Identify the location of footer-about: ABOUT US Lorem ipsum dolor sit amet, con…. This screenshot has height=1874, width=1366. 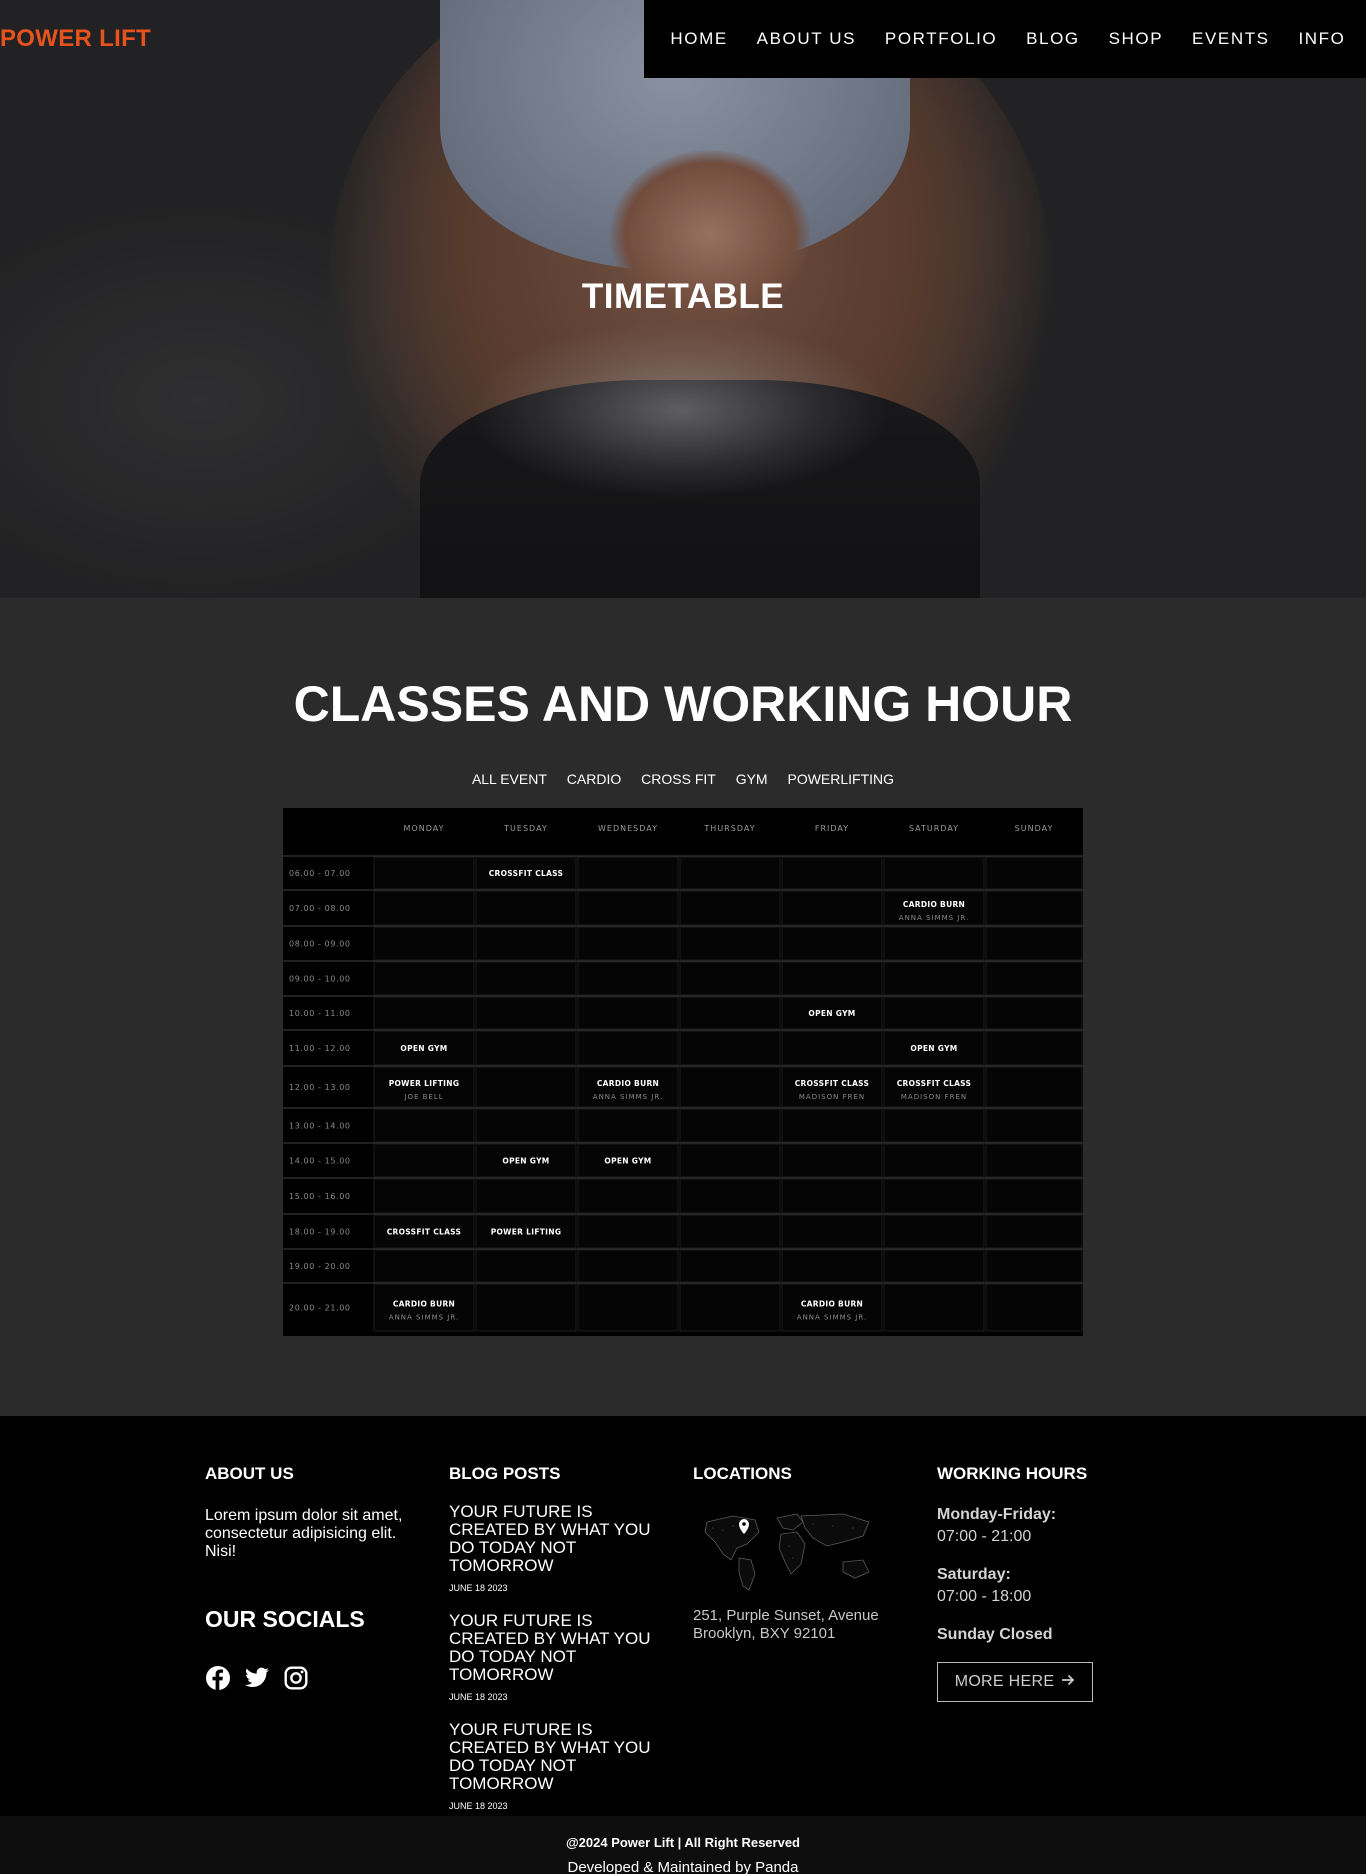
(310, 1512).